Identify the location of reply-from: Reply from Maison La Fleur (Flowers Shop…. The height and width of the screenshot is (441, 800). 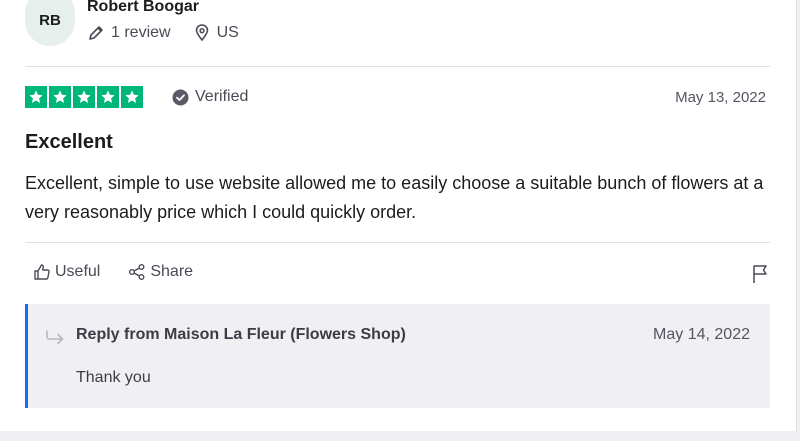
(241, 334).